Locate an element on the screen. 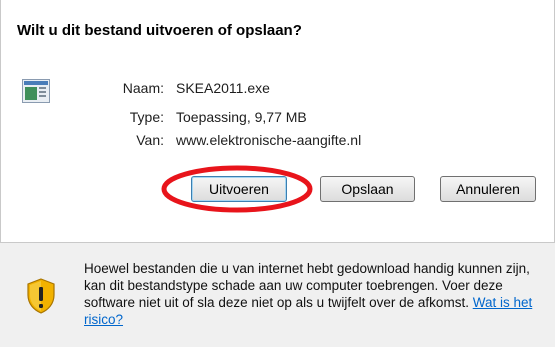 This screenshot has width=555, height=347. save-button: Opslaan is located at coordinates (367, 189).